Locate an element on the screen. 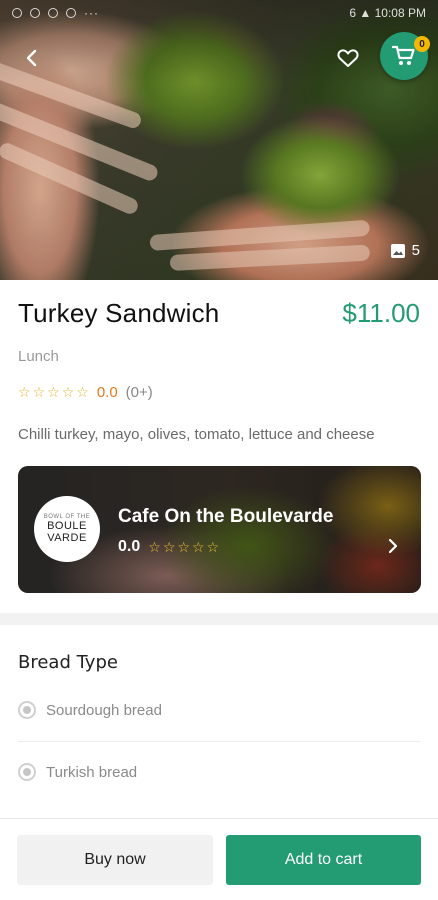  star-rating: ☆ ☆ ☆ ☆ ☆ is located at coordinates (53, 392).